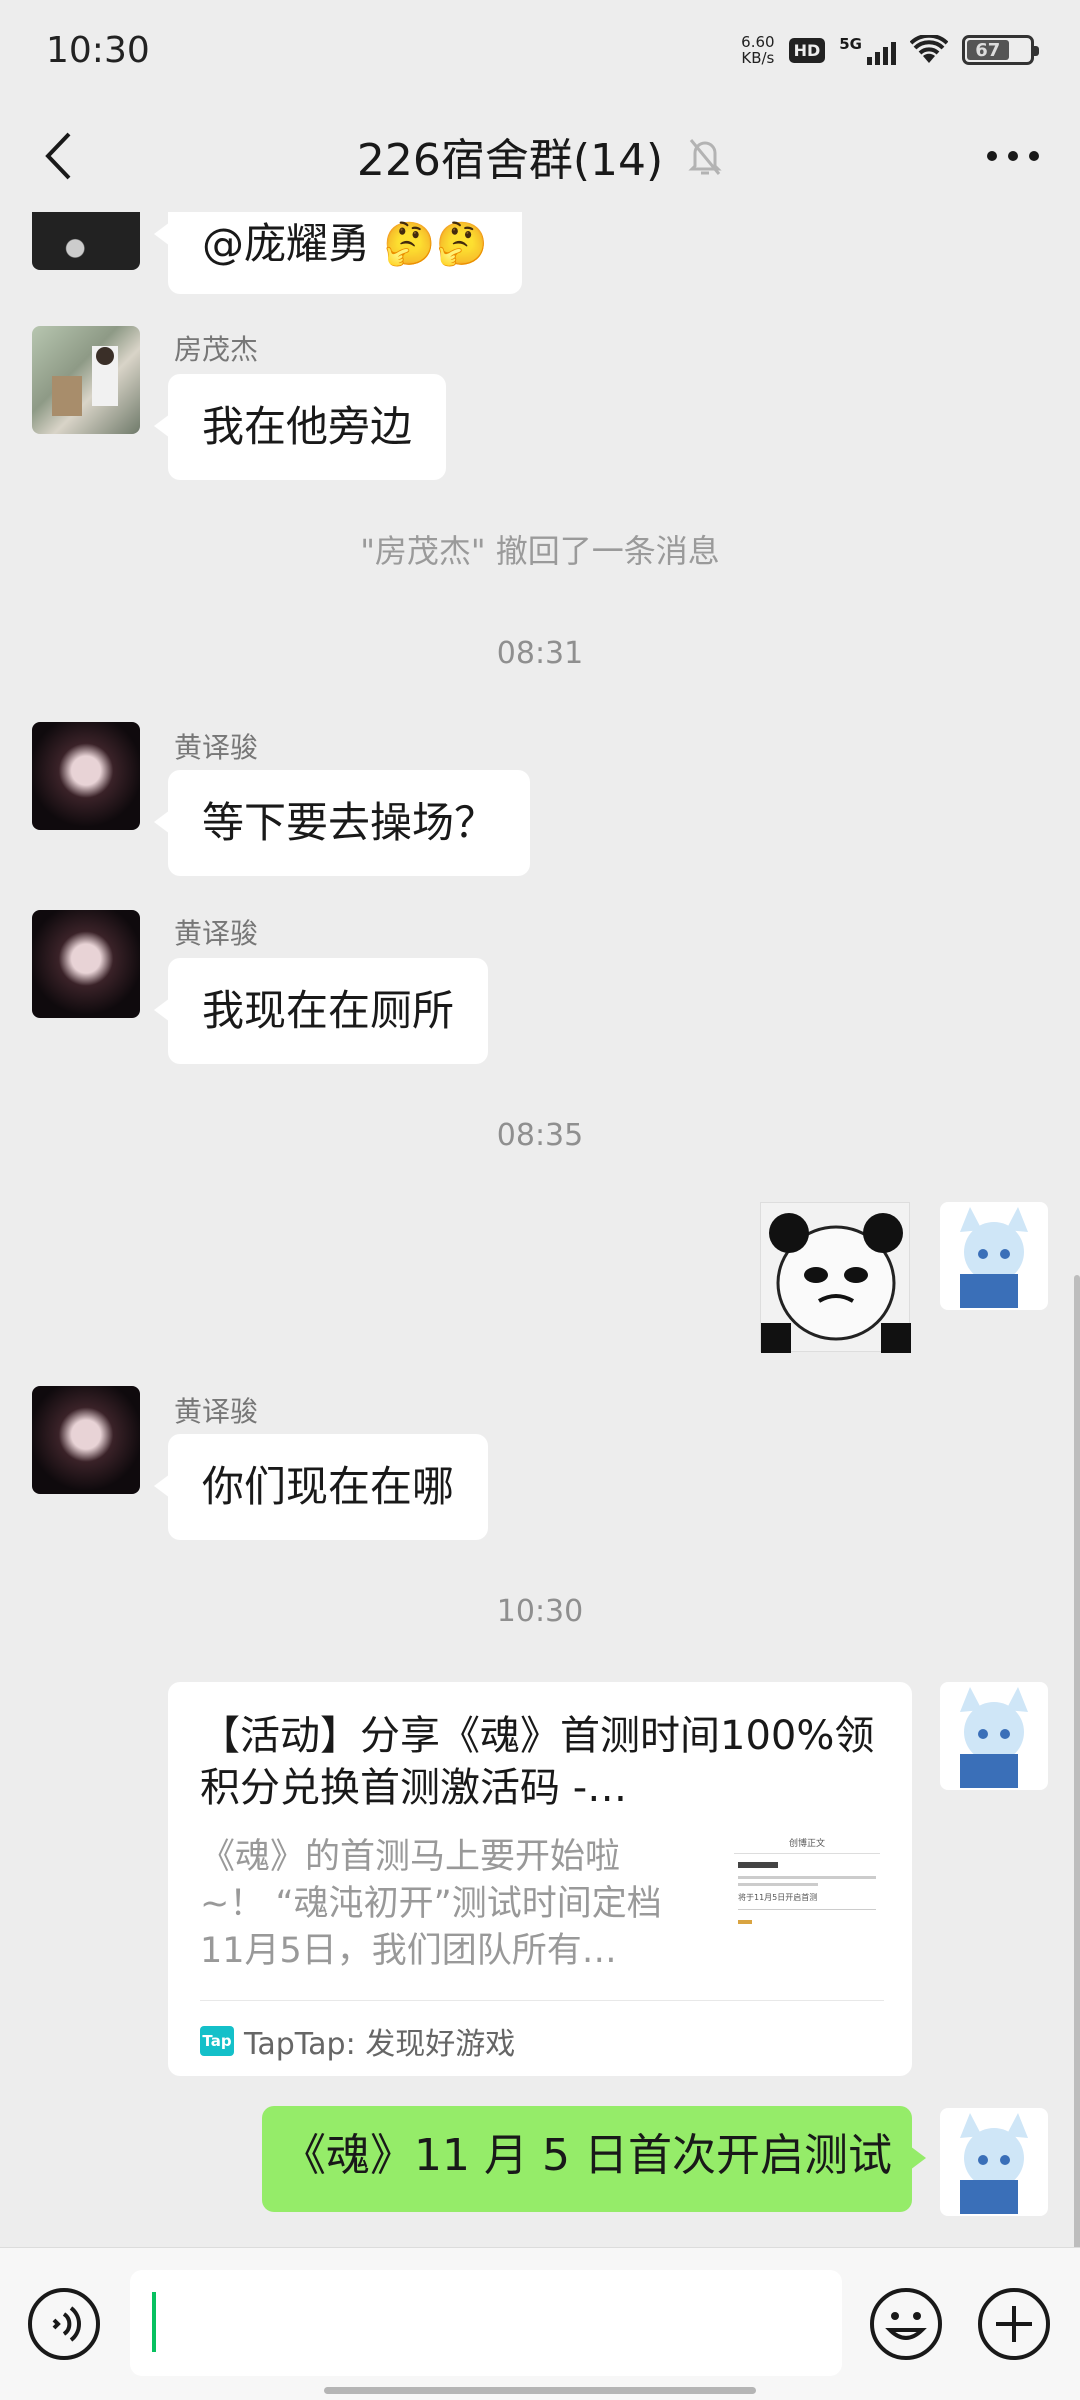 The image size is (1080, 2400). I want to click on thumb-heading: 创博正文, so click(807, 1843).